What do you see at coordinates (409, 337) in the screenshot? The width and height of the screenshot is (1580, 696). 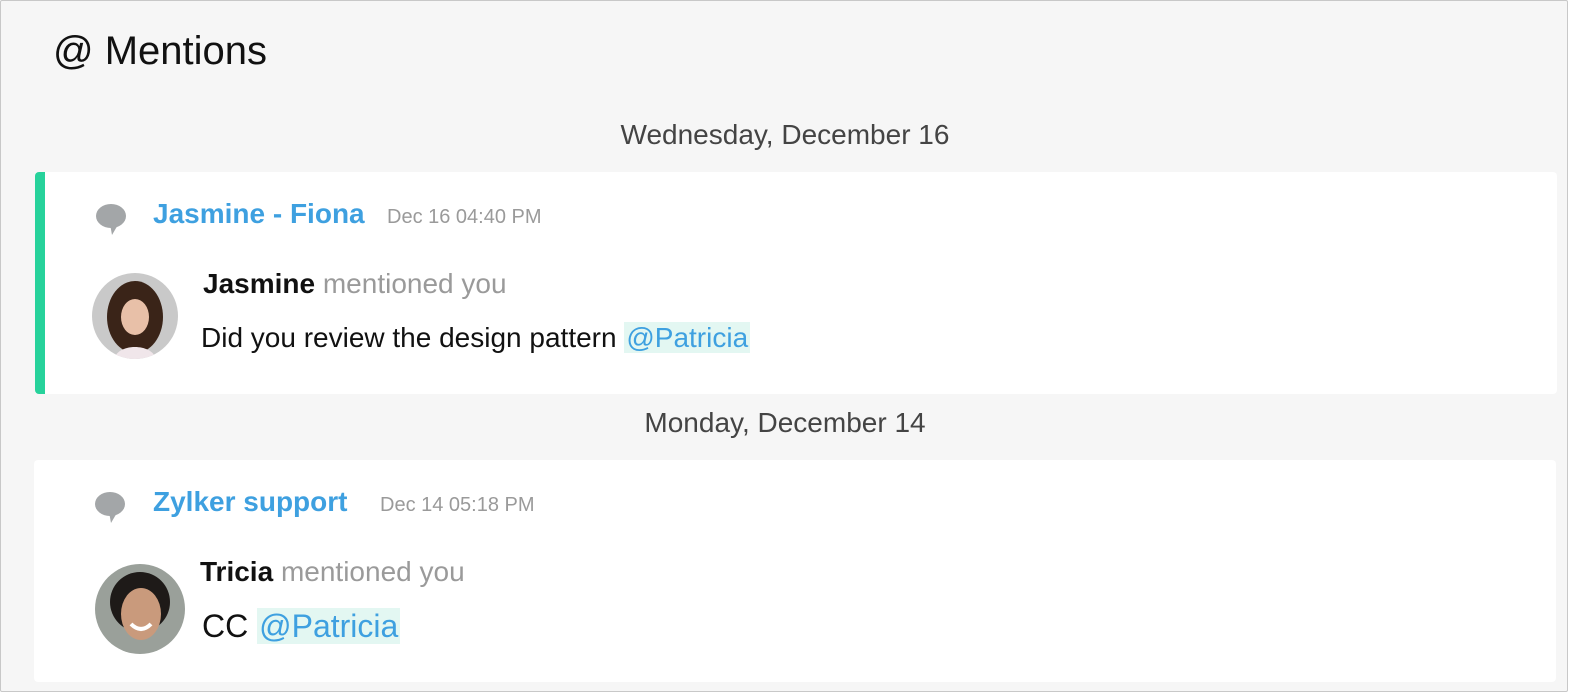 I see `message-body: Did you review the design pattern` at bounding box center [409, 337].